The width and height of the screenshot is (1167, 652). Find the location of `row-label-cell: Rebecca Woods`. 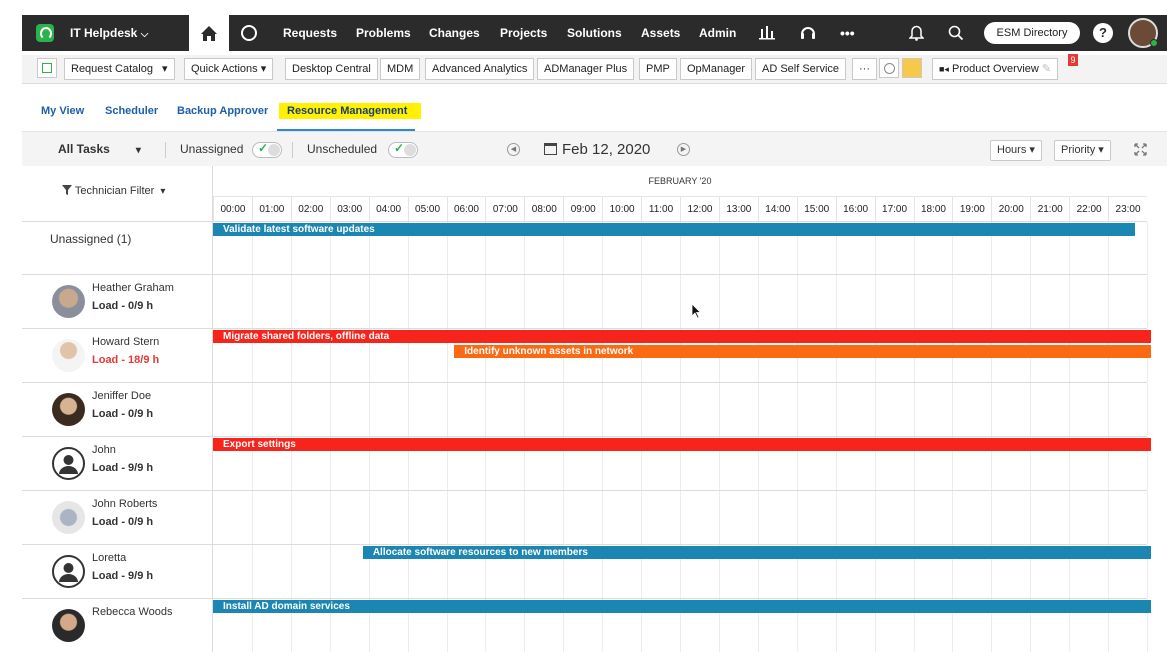

row-label-cell: Rebecca Woods is located at coordinates (117, 625).